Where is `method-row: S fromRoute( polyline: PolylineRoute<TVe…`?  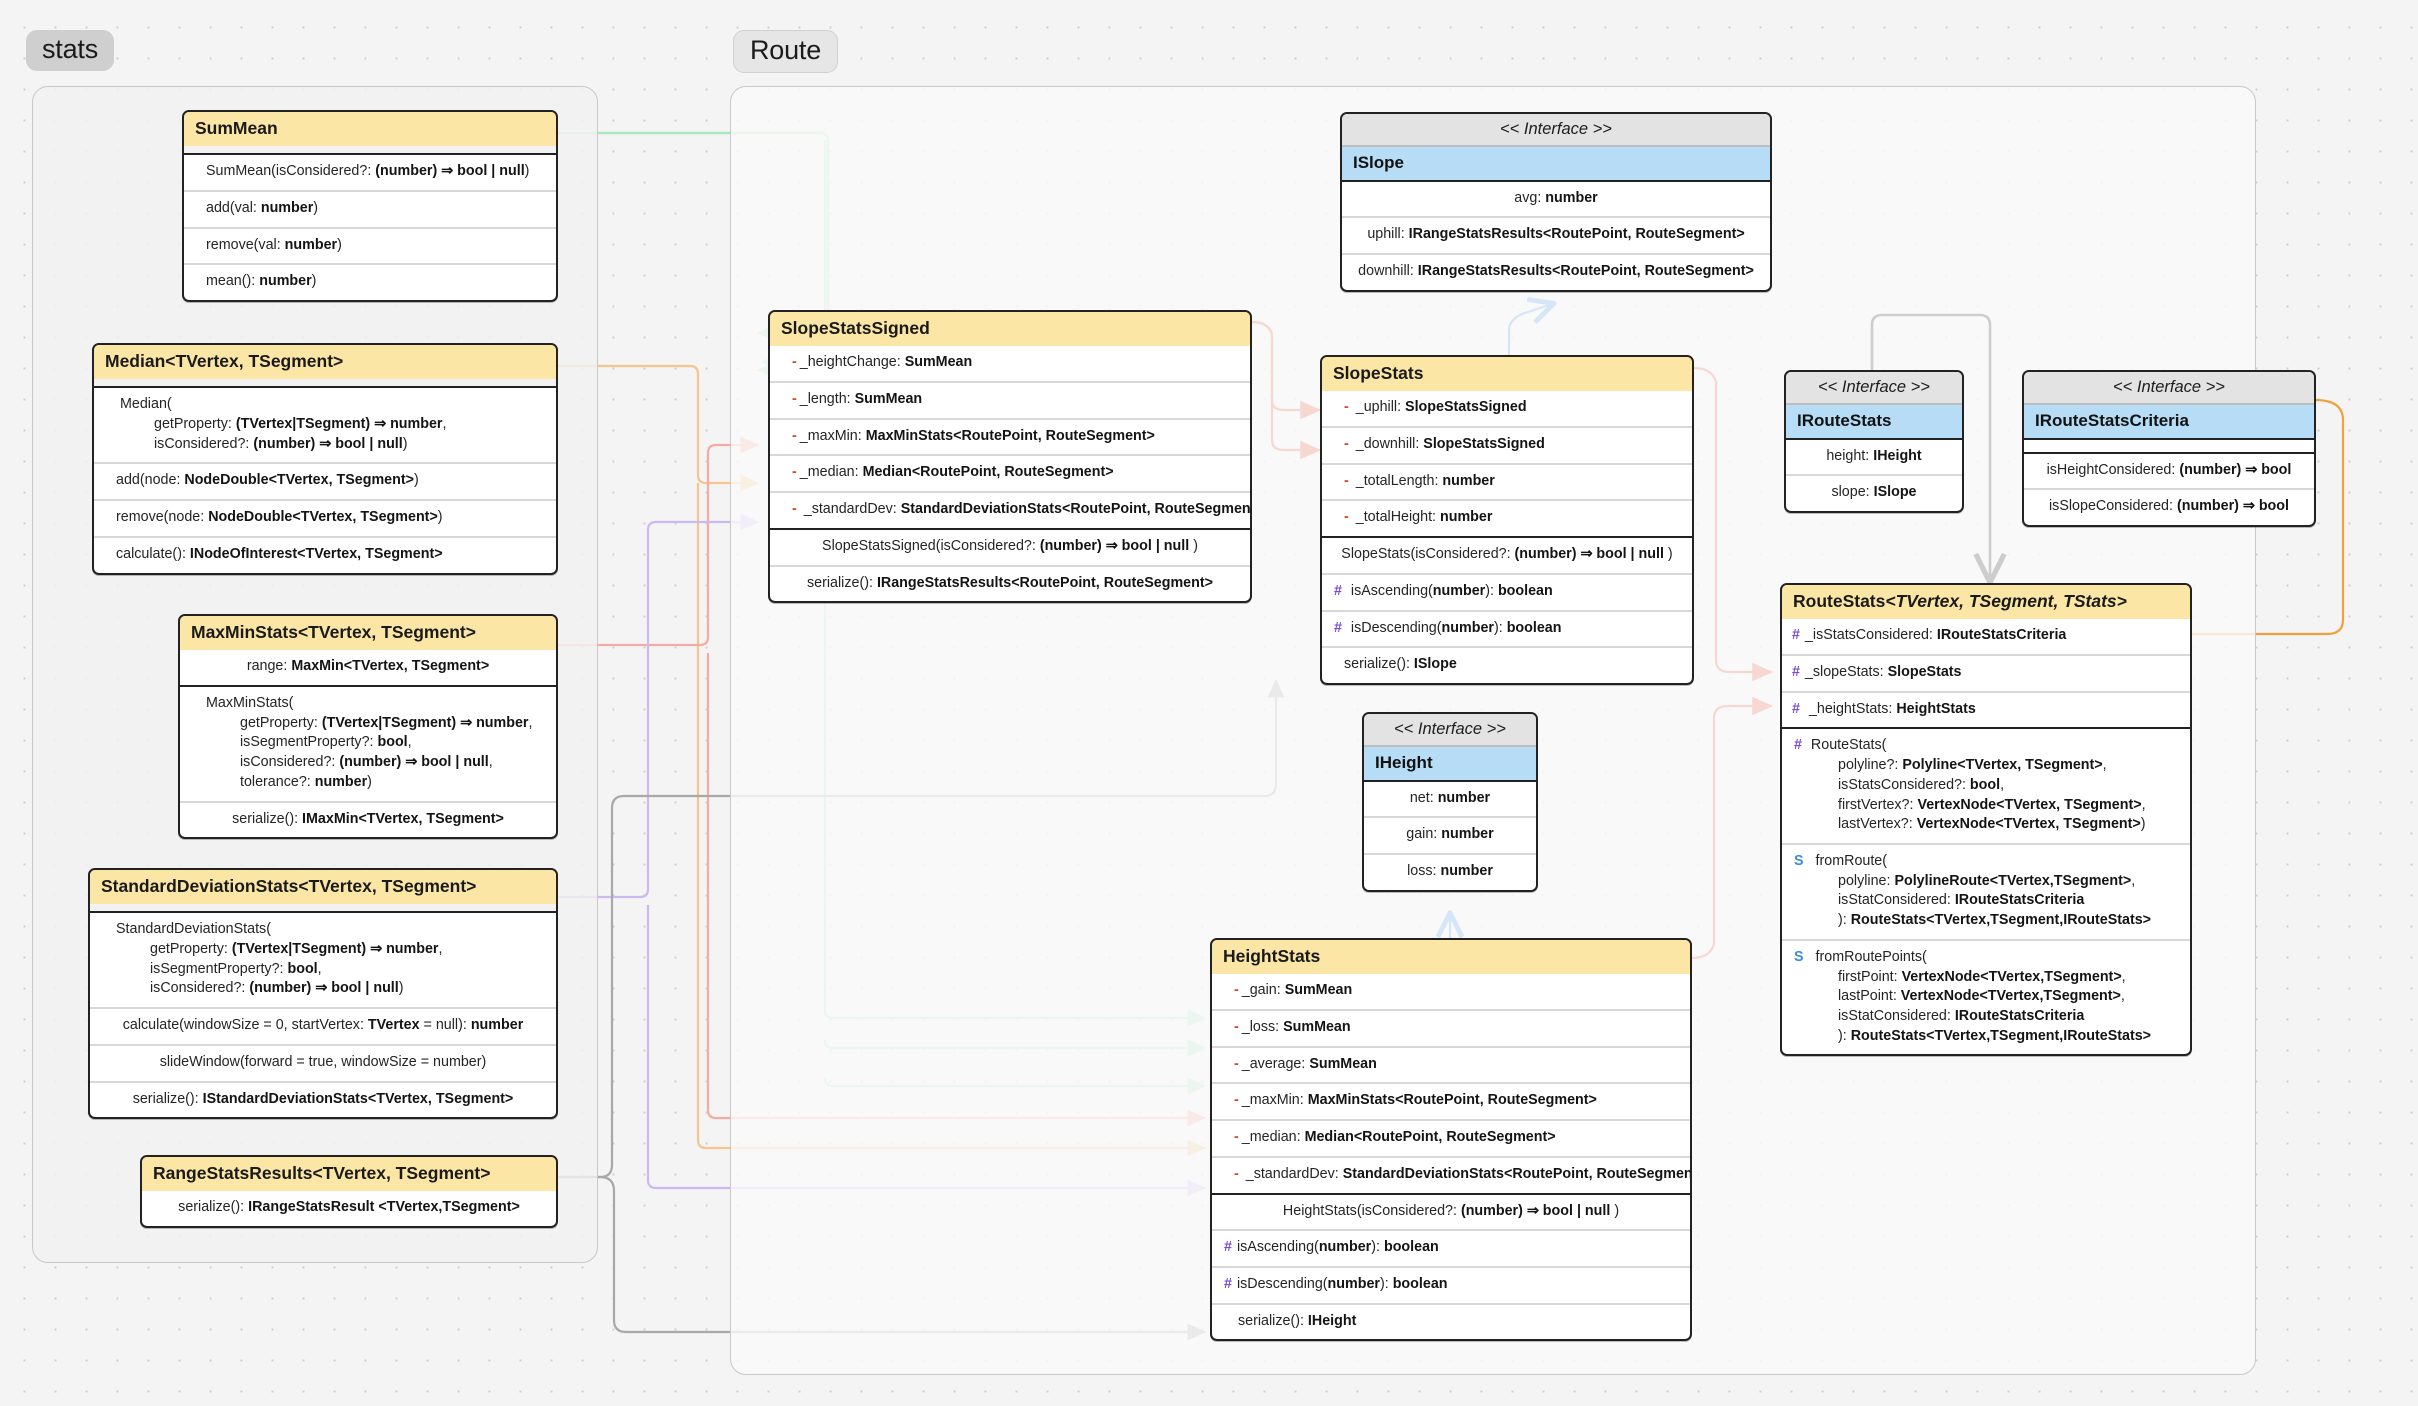 method-row: S fromRoute( polyline: PolylineRoute<TVe… is located at coordinates (1986, 891).